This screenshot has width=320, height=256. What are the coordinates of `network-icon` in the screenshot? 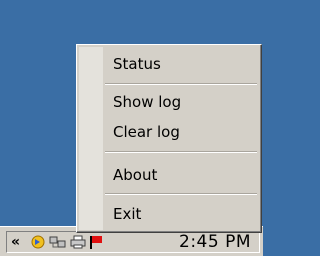 It's located at (58, 242).